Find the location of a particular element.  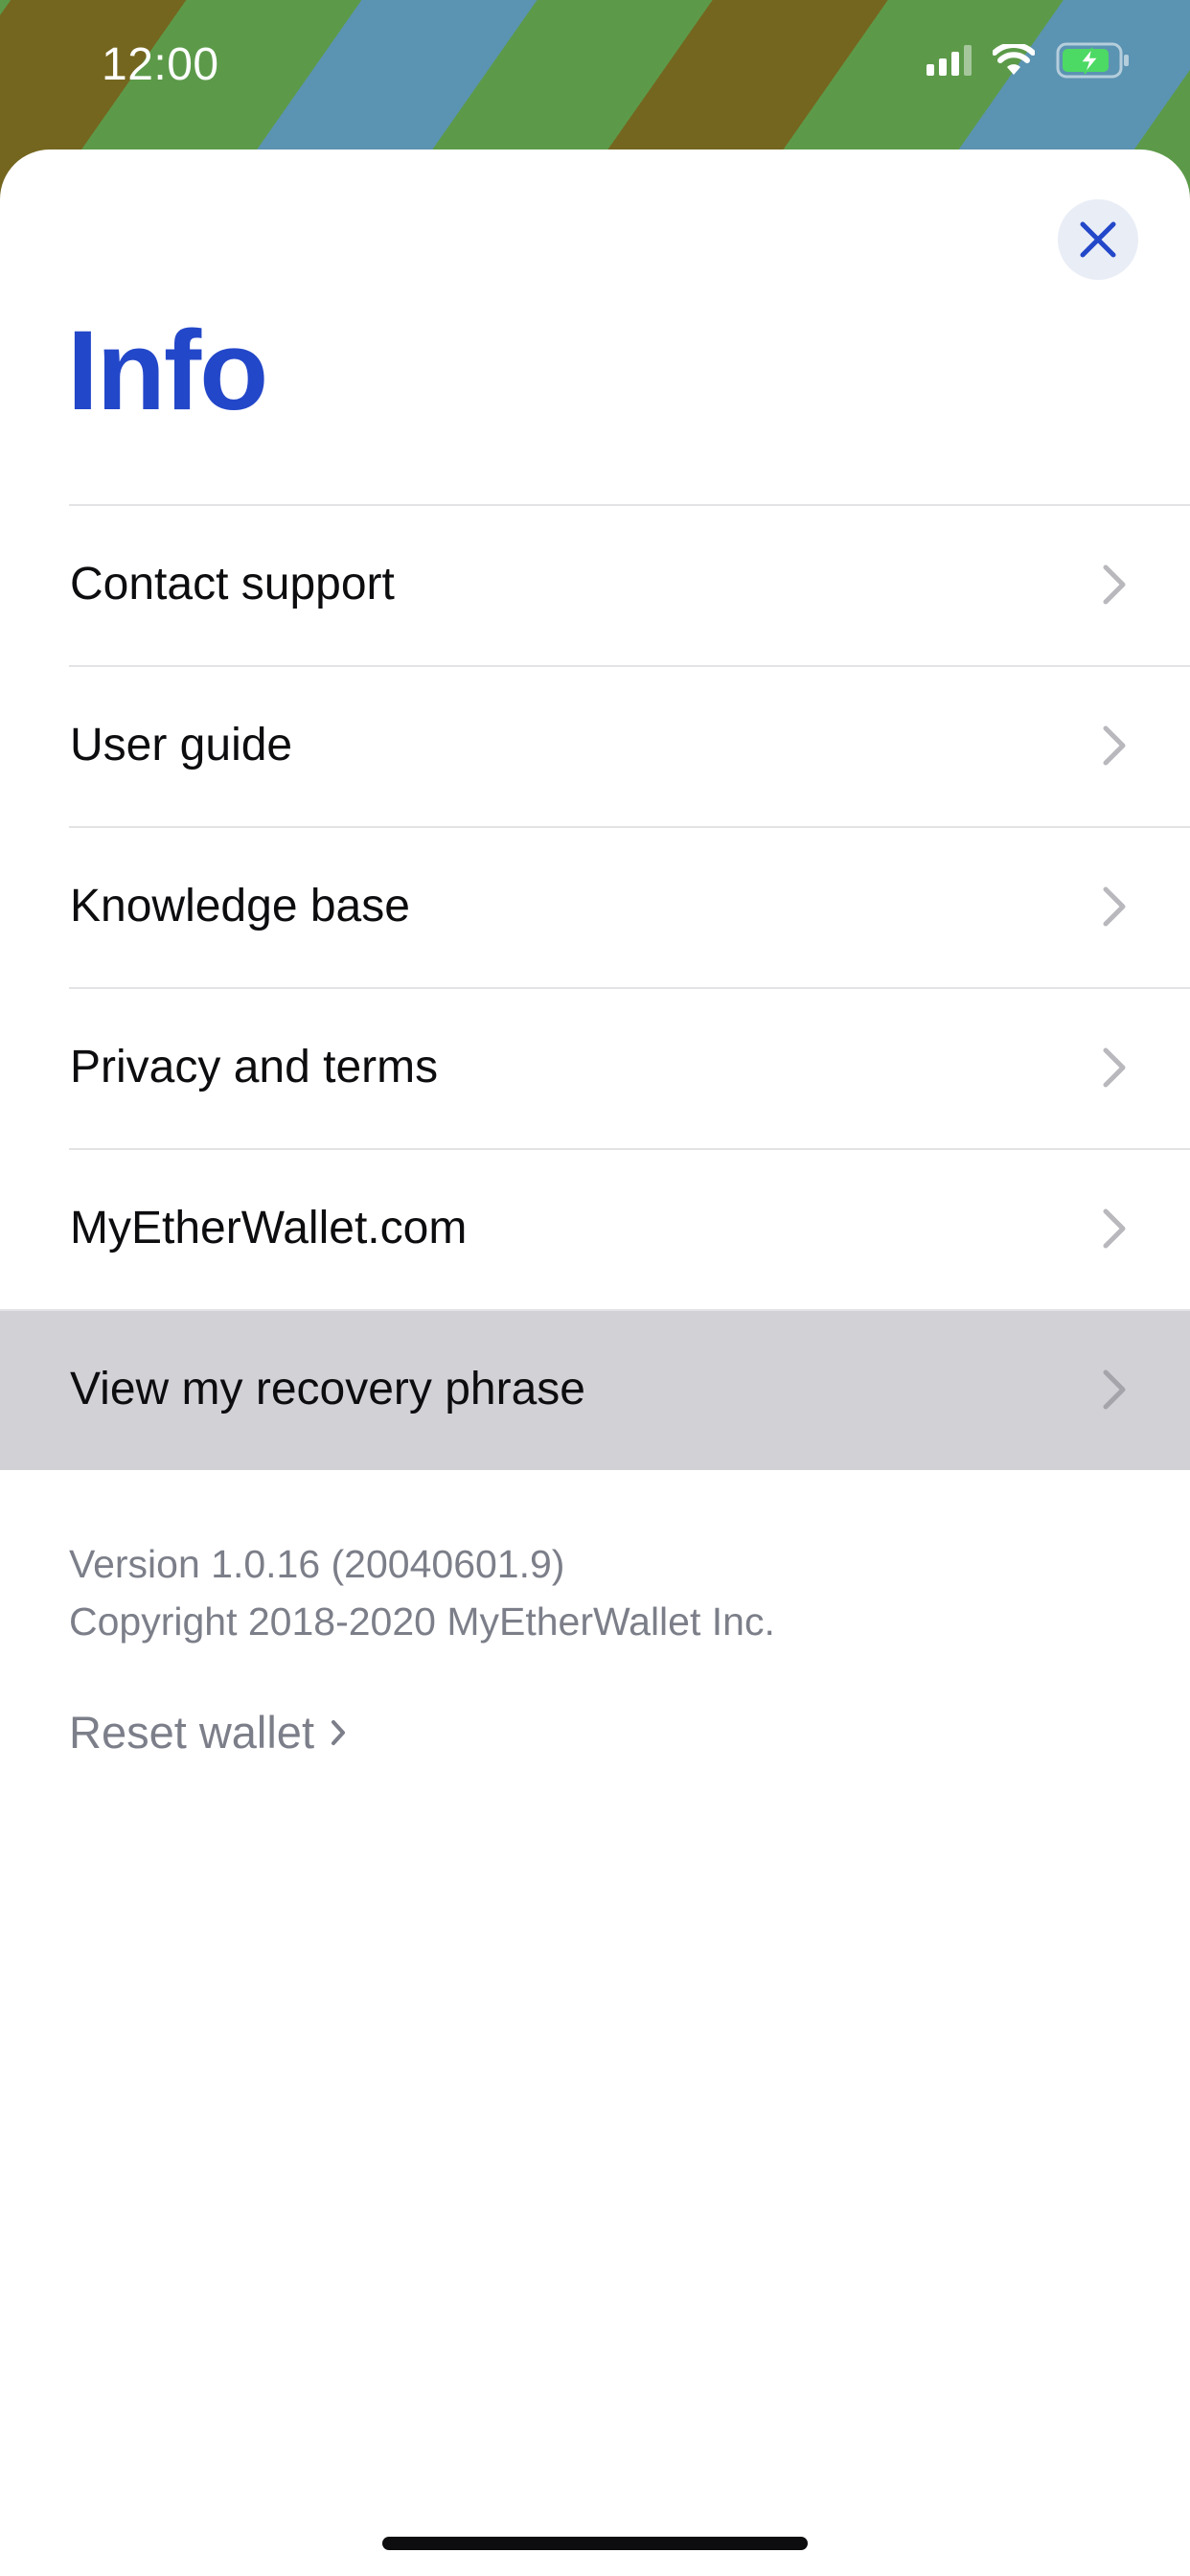

menu-item-label: View my recovery phrase is located at coordinates (327, 1389).